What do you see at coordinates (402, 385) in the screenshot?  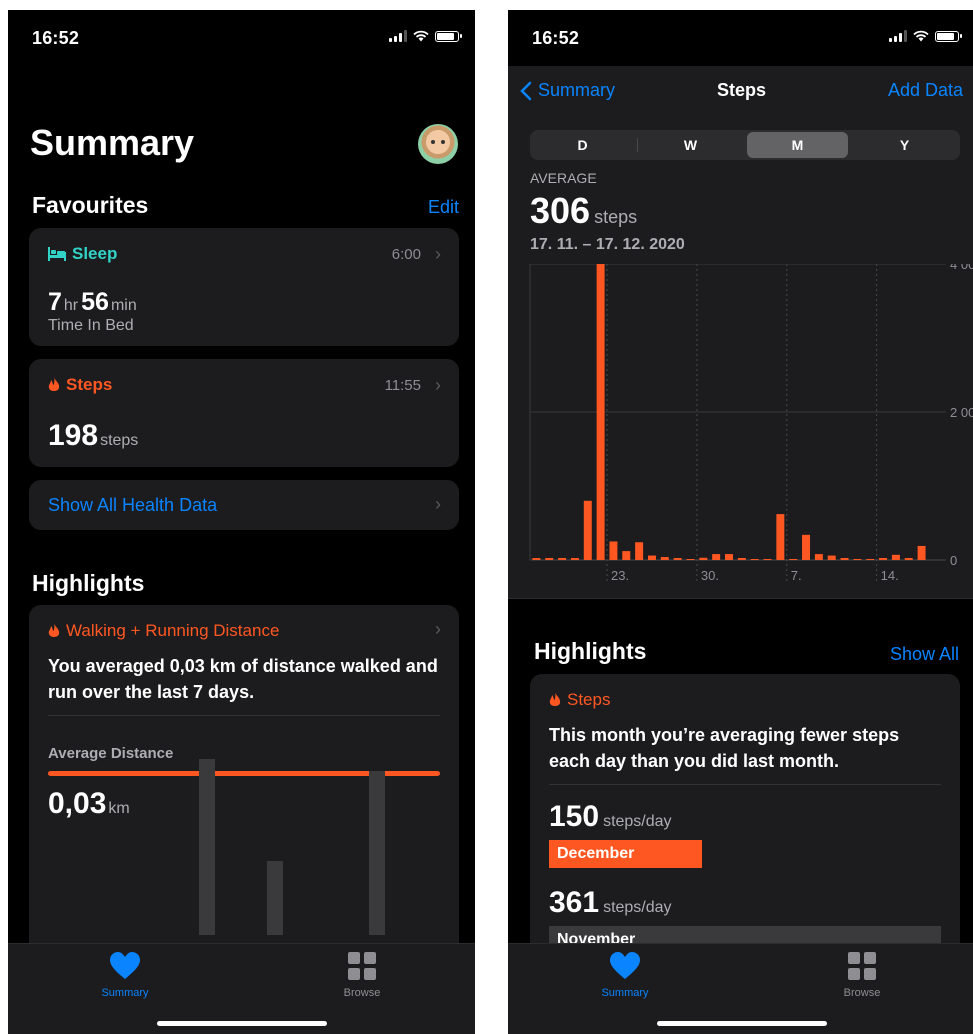 I see `steps-time: 11:55` at bounding box center [402, 385].